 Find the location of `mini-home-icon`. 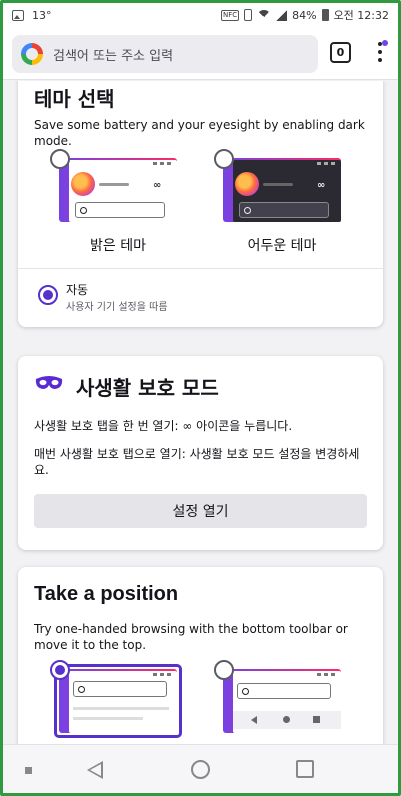

mini-home-icon is located at coordinates (286, 719).